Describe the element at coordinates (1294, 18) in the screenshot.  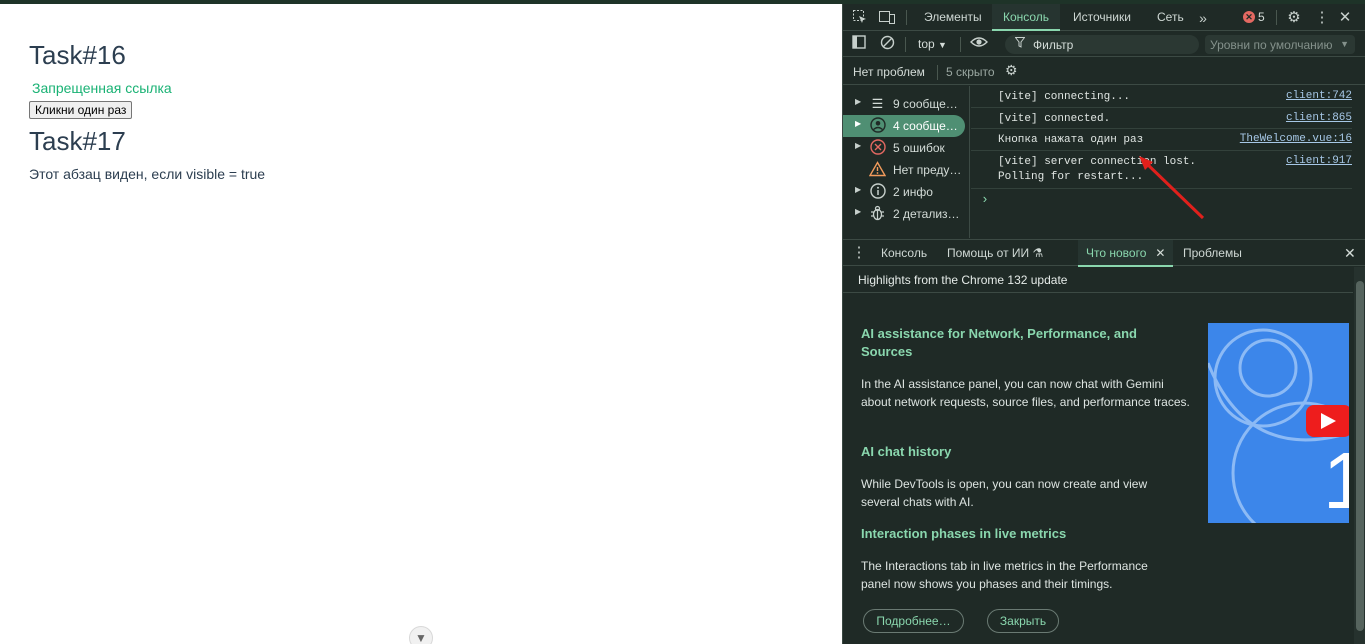
I see `settings-gear-icon: ⚙` at that location.